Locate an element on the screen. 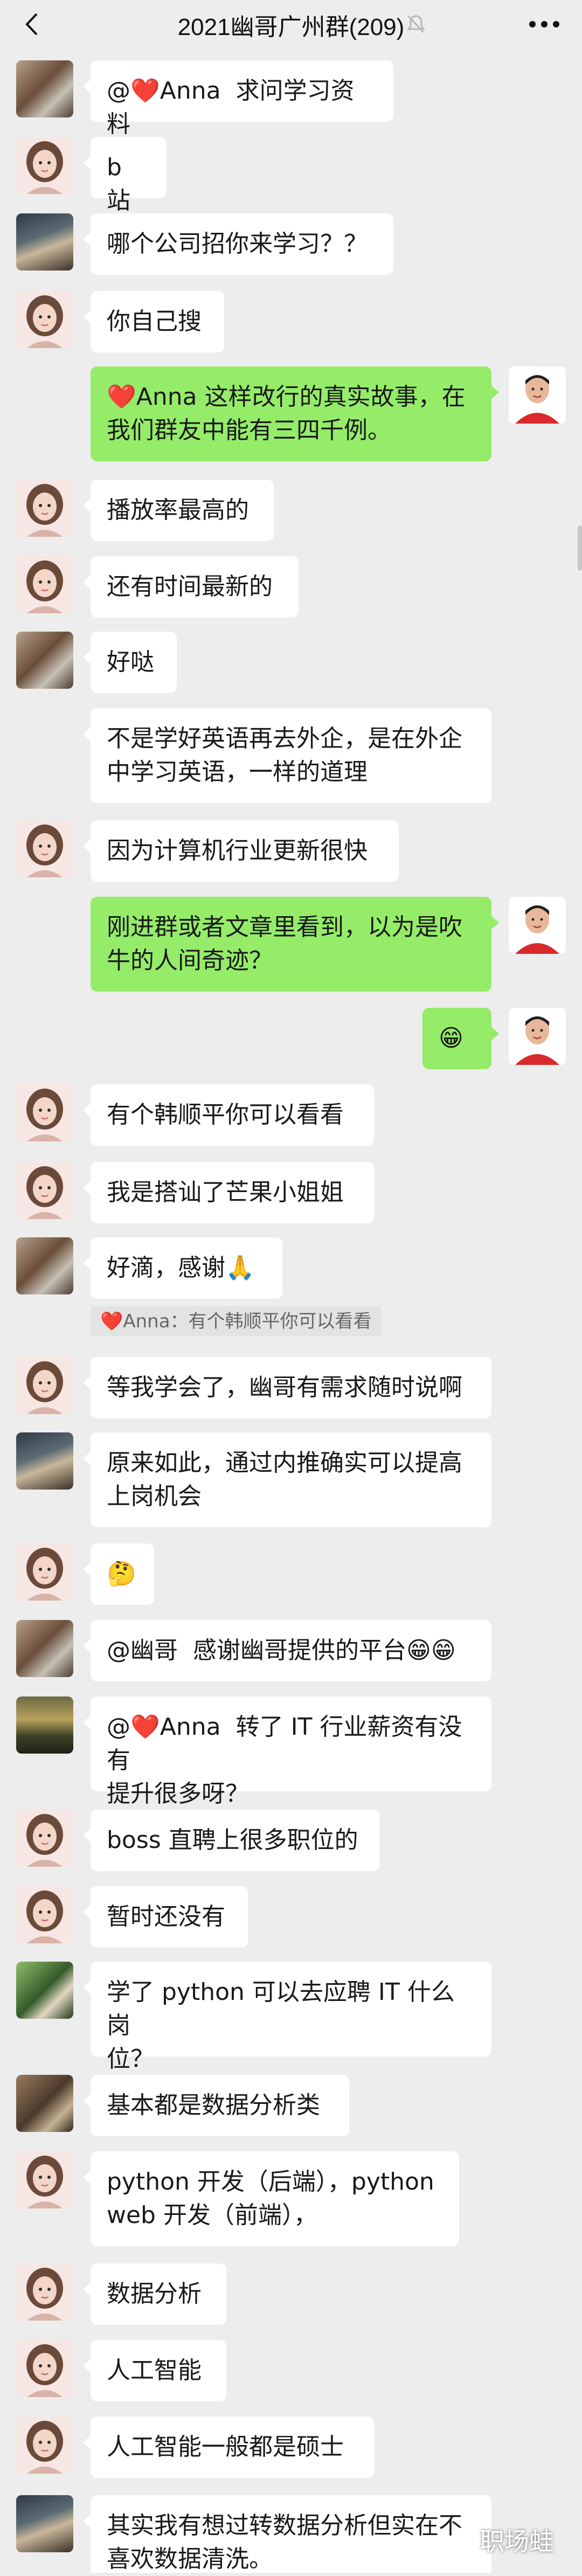 The height and width of the screenshot is (2576, 582). message-bubble: 基本都是数据分析类 is located at coordinates (216, 2105).